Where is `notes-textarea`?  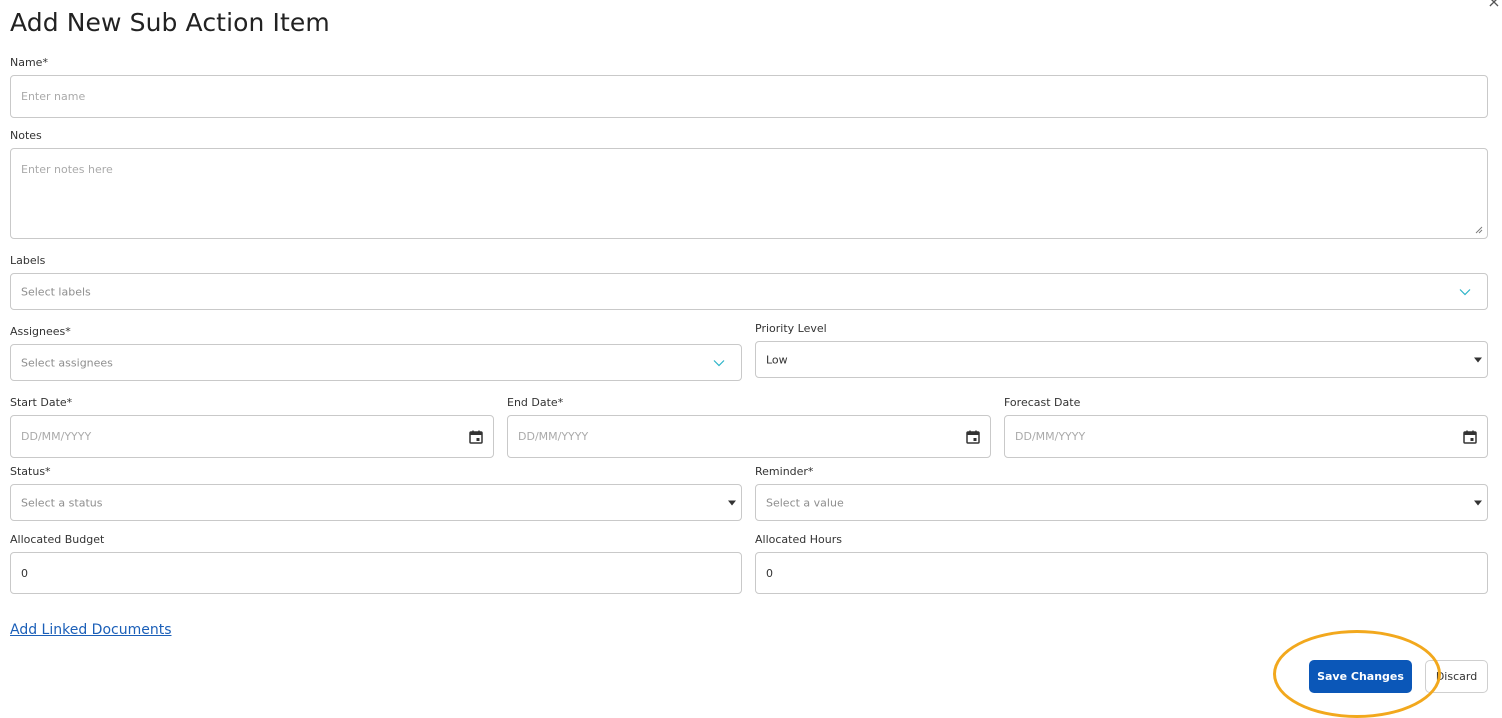 notes-textarea is located at coordinates (749, 193).